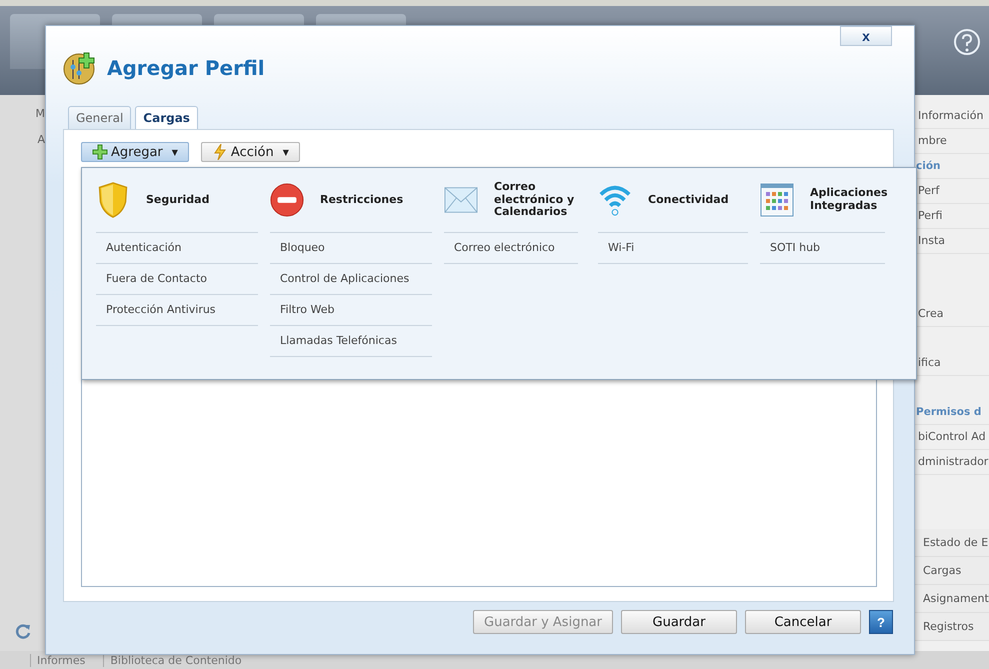 The height and width of the screenshot is (669, 989). Describe the element at coordinates (952, 599) in the screenshot. I see `panel-link: Asignament` at that location.